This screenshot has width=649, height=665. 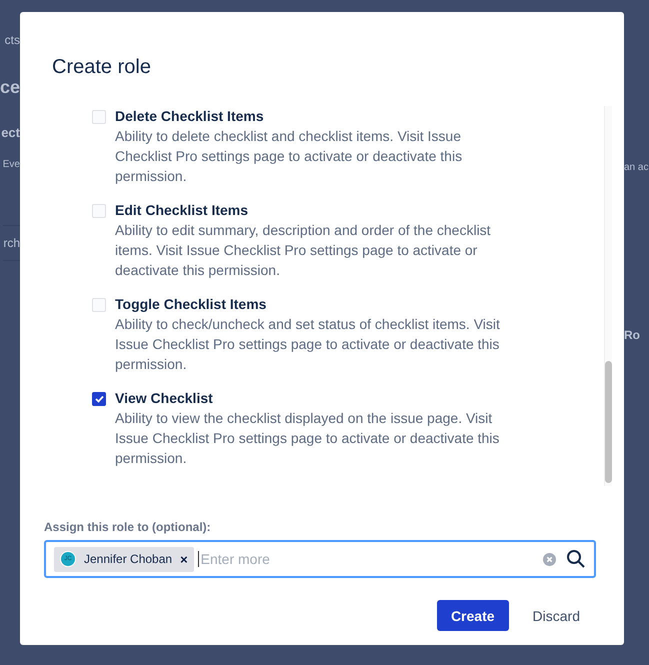 I want to click on clear-icon, so click(x=549, y=559).